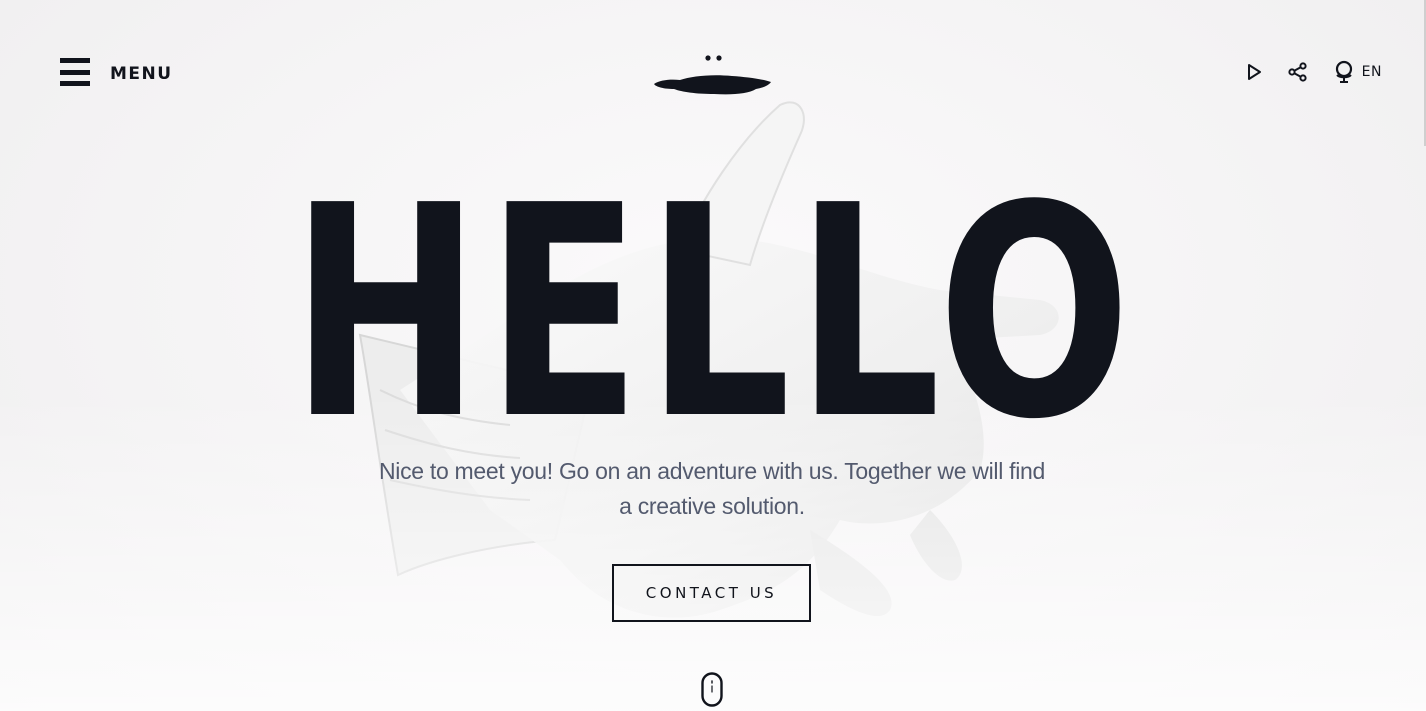 The height and width of the screenshot is (711, 1426). What do you see at coordinates (1371, 72) in the screenshot?
I see `language-label: EN` at bounding box center [1371, 72].